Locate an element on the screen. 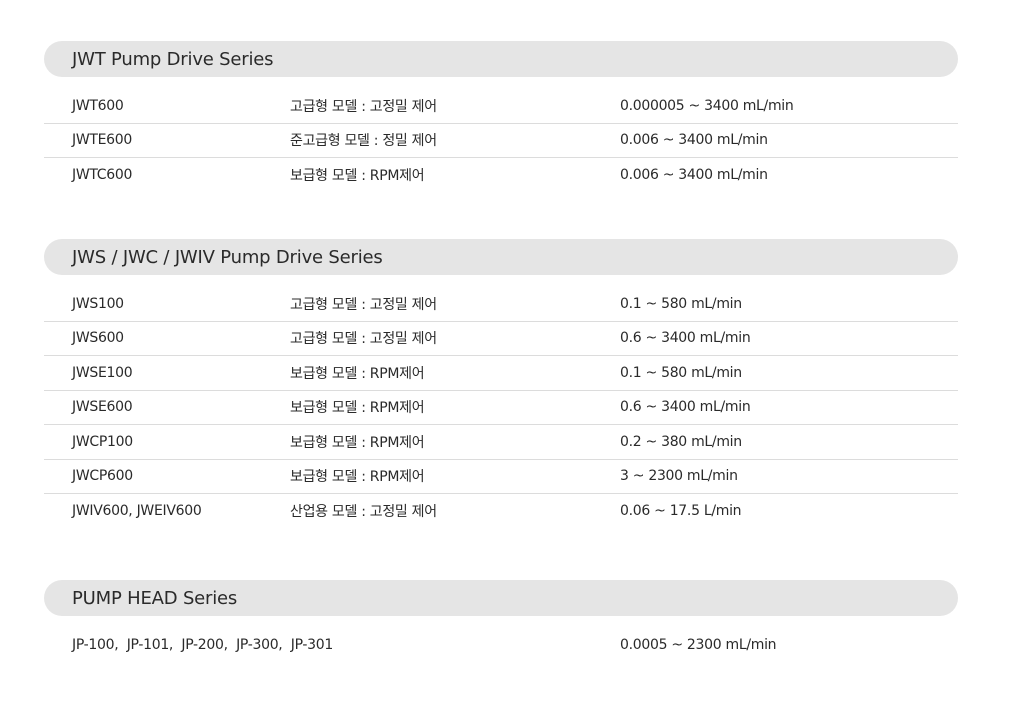 This screenshot has height=704, width=1011. flow-range: 0.2 ~ 380 mL/min is located at coordinates (681, 441).